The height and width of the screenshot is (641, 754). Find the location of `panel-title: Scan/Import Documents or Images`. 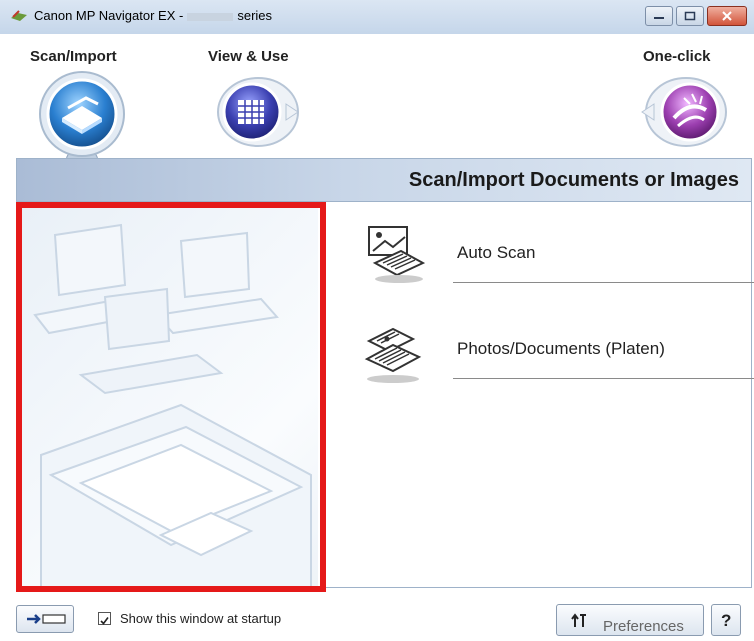

panel-title: Scan/Import Documents or Images is located at coordinates (573, 180).